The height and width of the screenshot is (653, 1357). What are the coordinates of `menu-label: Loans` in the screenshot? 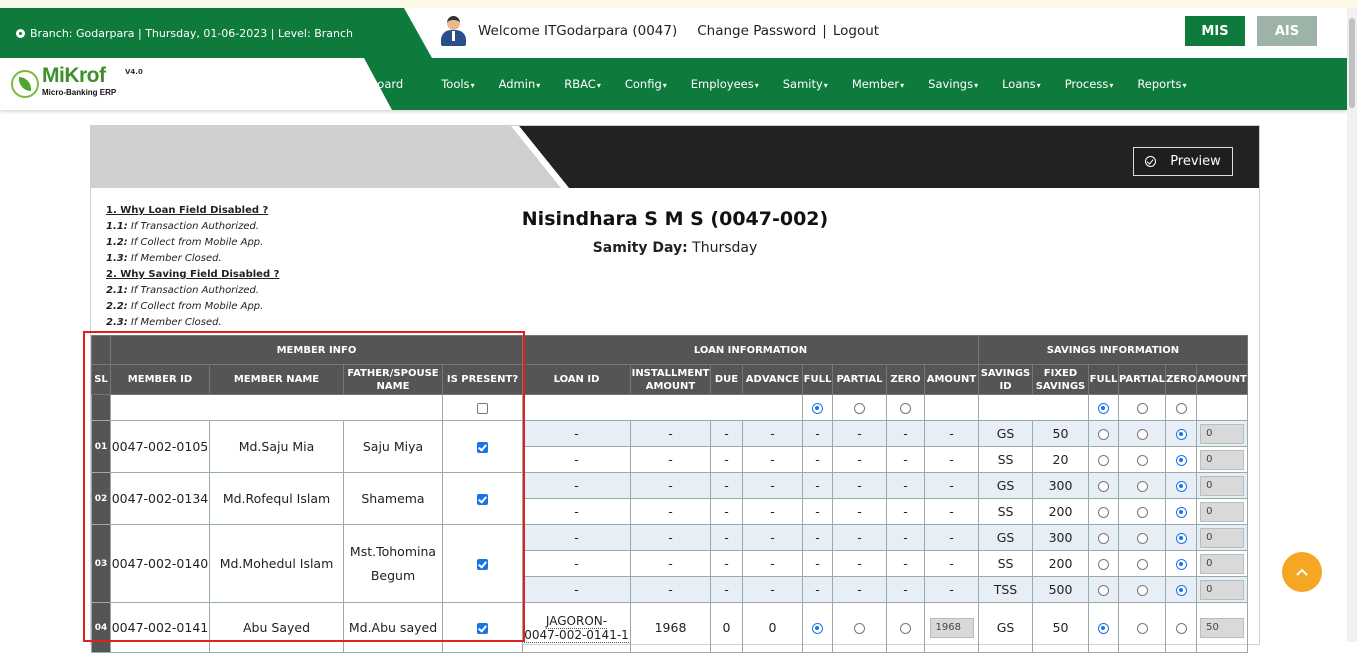 It's located at (1019, 84).